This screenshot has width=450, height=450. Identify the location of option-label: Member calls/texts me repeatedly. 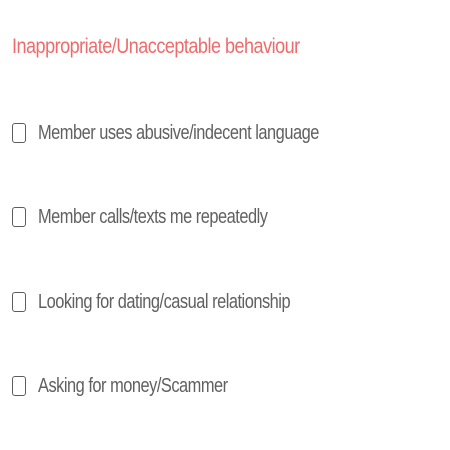
(153, 217).